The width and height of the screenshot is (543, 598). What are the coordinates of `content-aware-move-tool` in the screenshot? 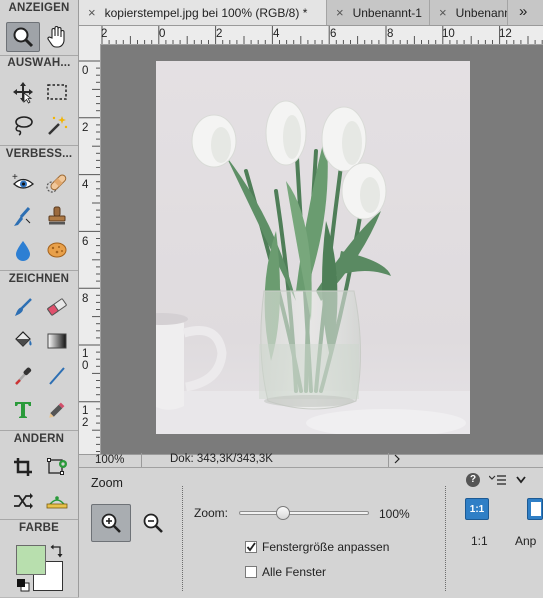 It's located at (23, 501).